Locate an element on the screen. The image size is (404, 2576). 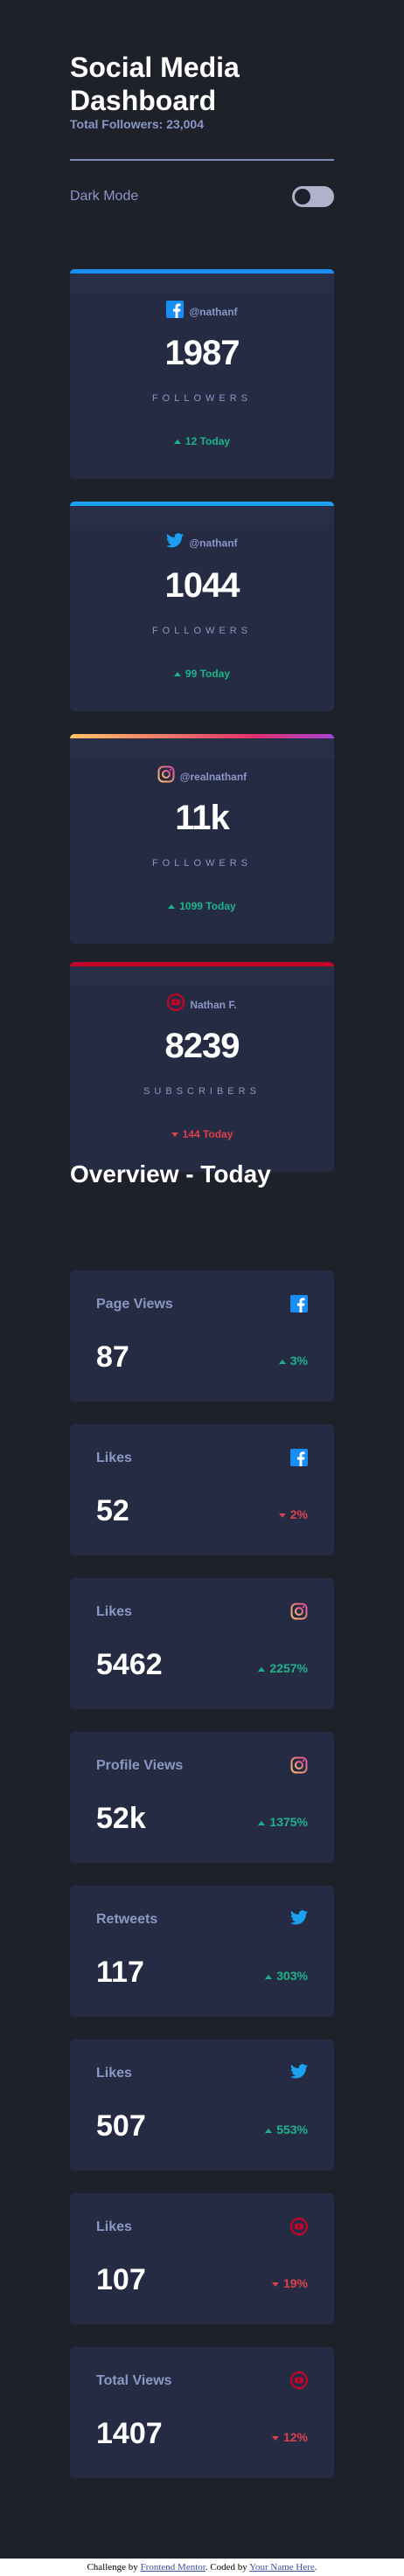
overview-card: Likes 107 19% is located at coordinates (202, 2258).